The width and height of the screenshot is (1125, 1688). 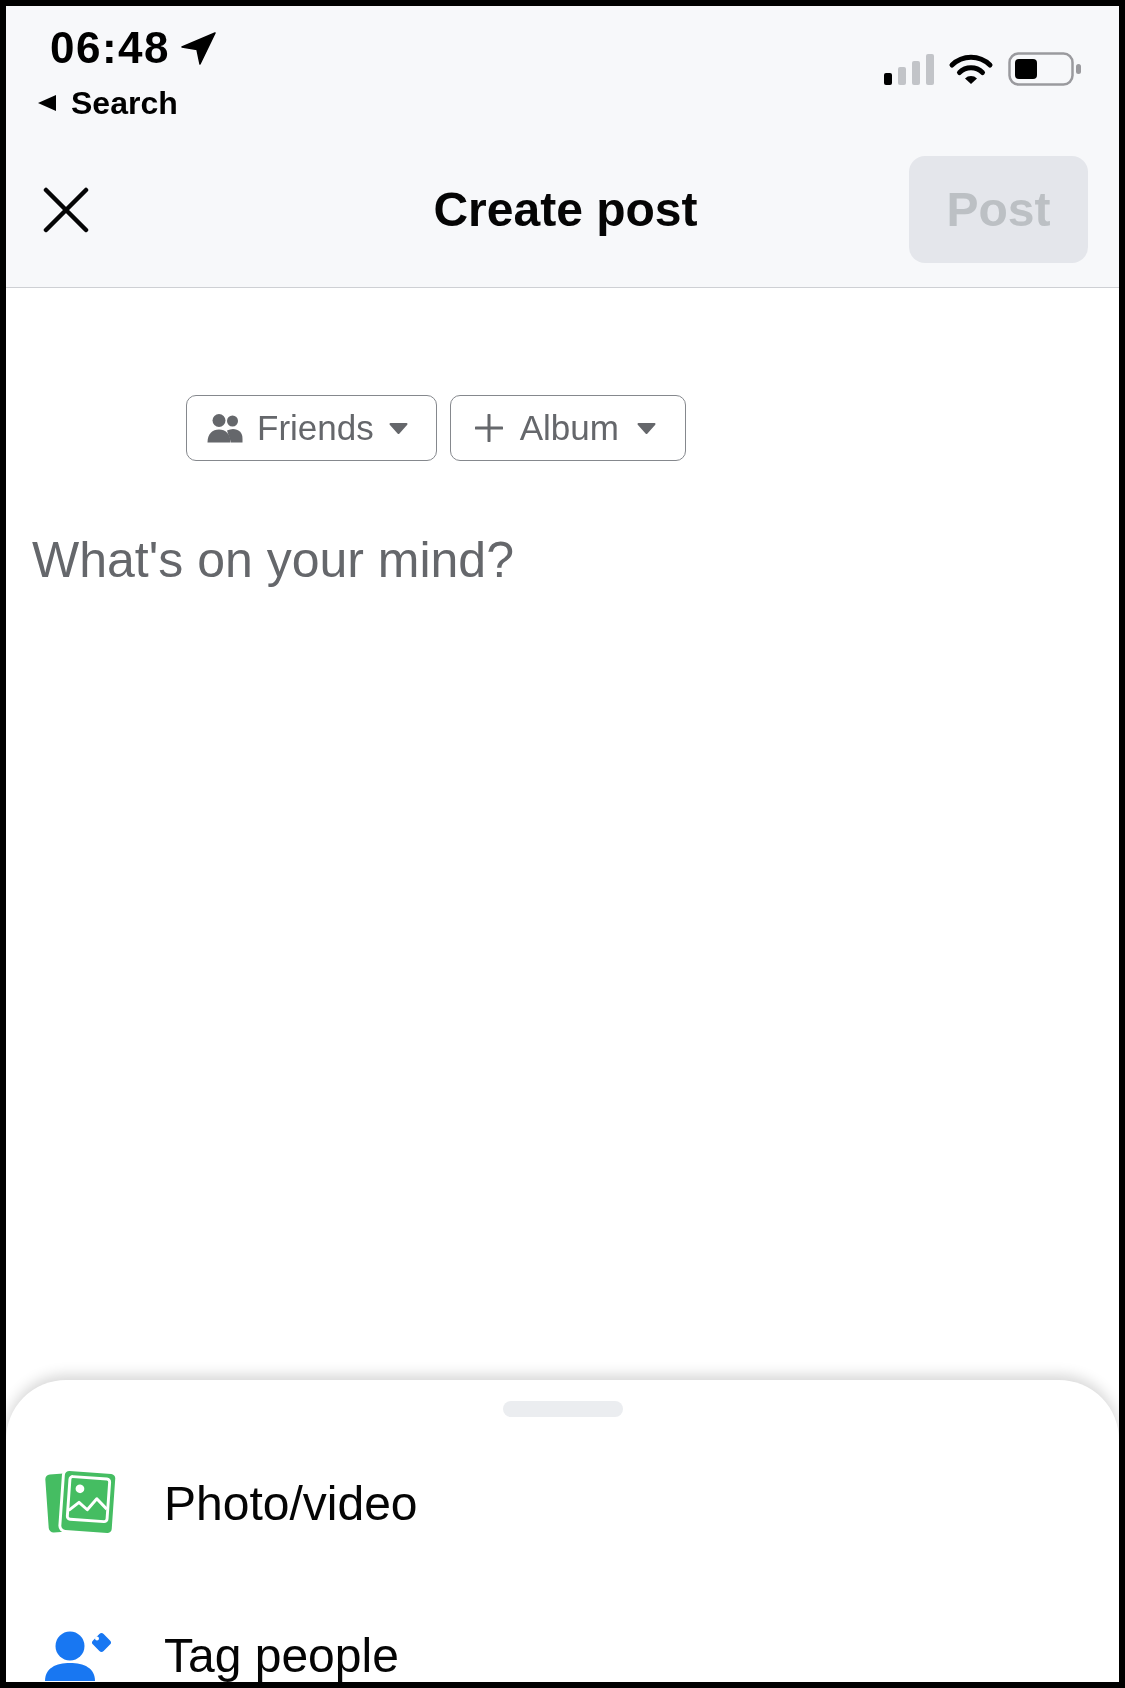 I want to click on people-icon, so click(x=225, y=428).